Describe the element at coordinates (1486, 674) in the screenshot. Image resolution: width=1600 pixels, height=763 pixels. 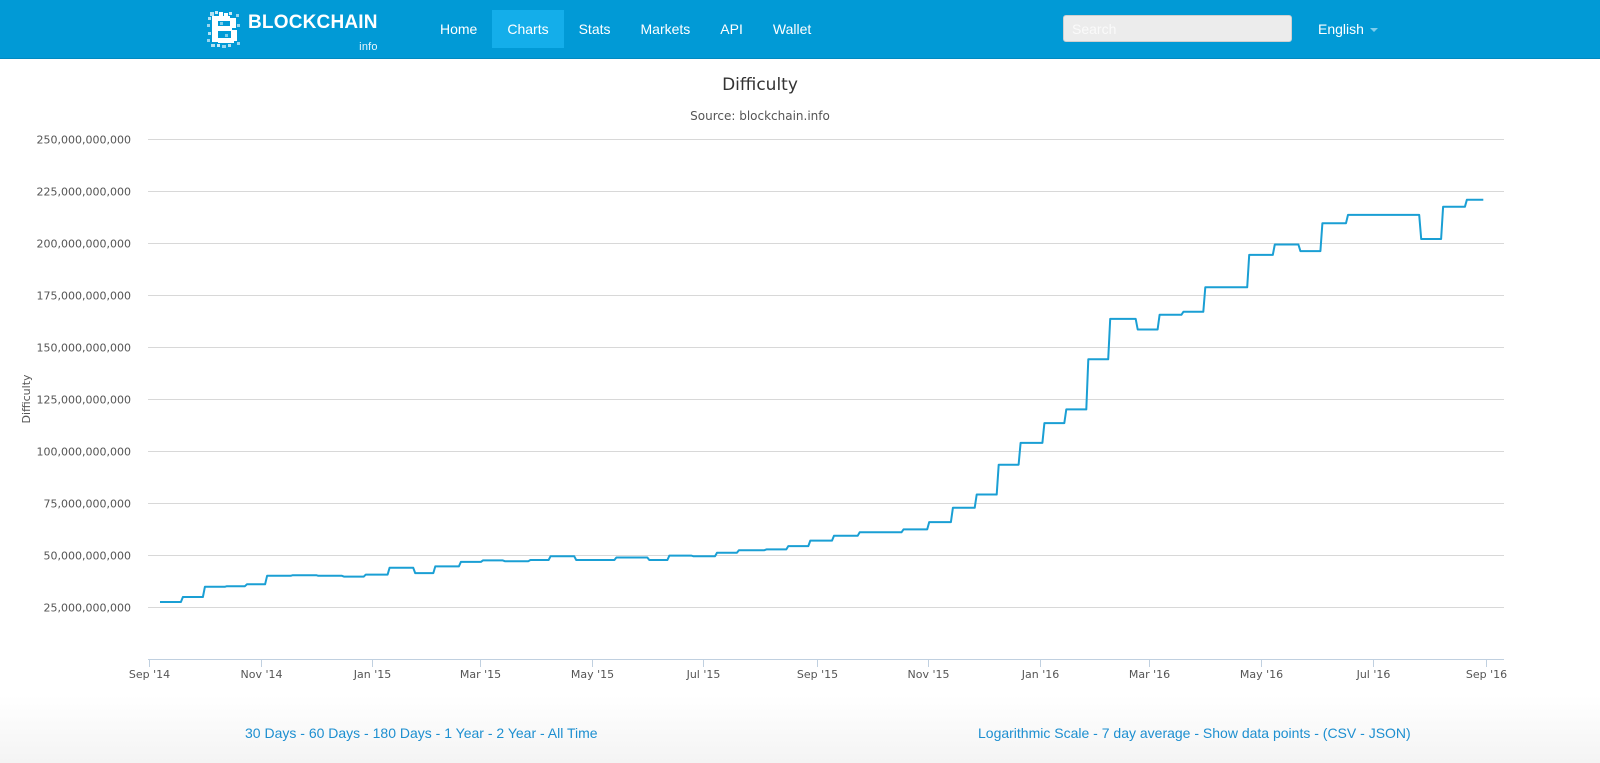
I see `x-tick-label: Sep '16` at that location.